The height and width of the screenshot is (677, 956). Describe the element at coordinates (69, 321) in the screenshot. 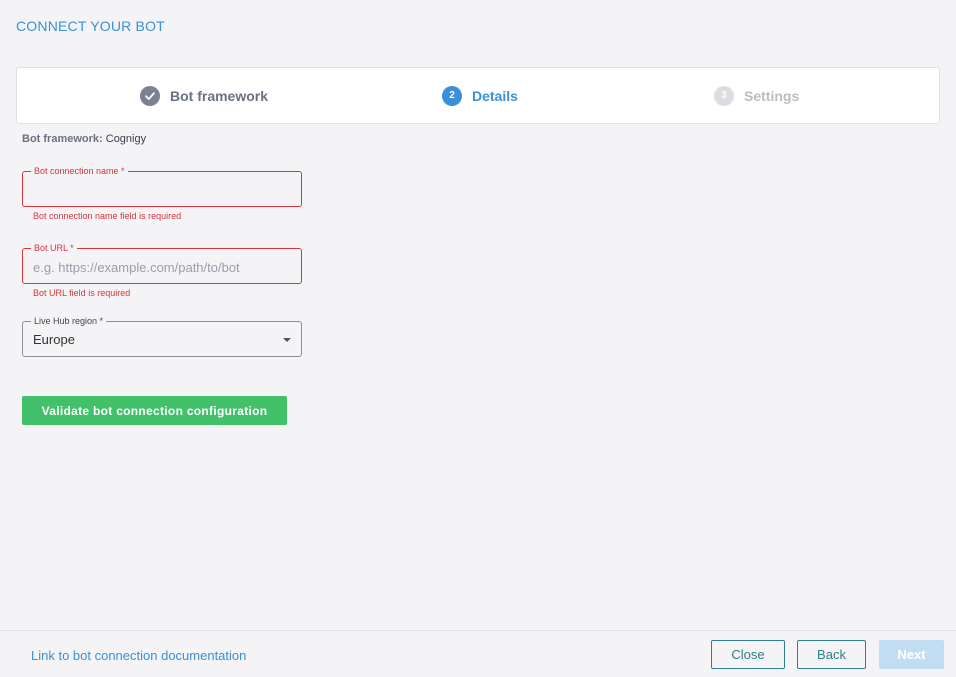

I see `region-label: Live Hub region *` at that location.